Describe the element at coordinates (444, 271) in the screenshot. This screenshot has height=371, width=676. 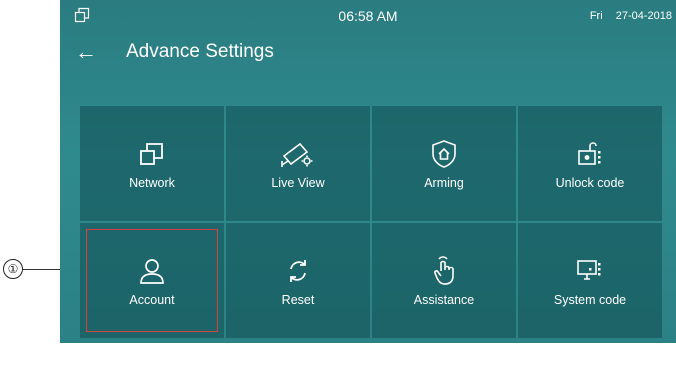
I see `tap-hand-icon` at that location.